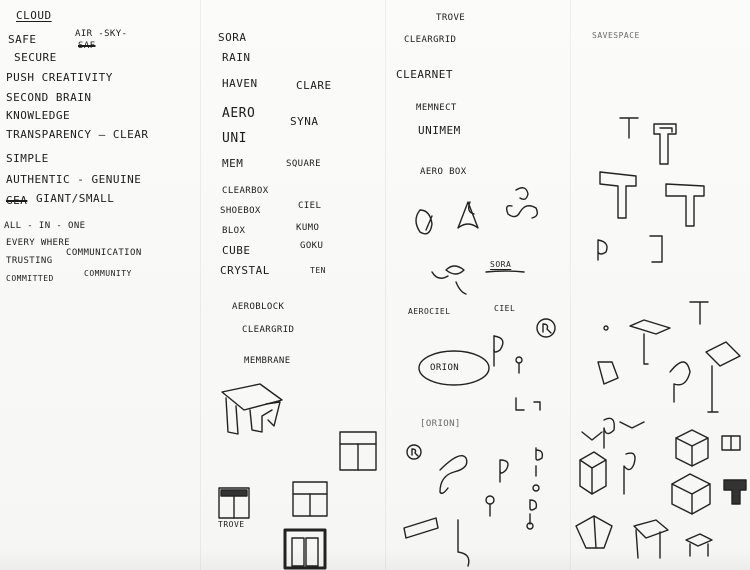  What do you see at coordinates (477, 241) in the screenshot?
I see `swirl-icons` at bounding box center [477, 241].